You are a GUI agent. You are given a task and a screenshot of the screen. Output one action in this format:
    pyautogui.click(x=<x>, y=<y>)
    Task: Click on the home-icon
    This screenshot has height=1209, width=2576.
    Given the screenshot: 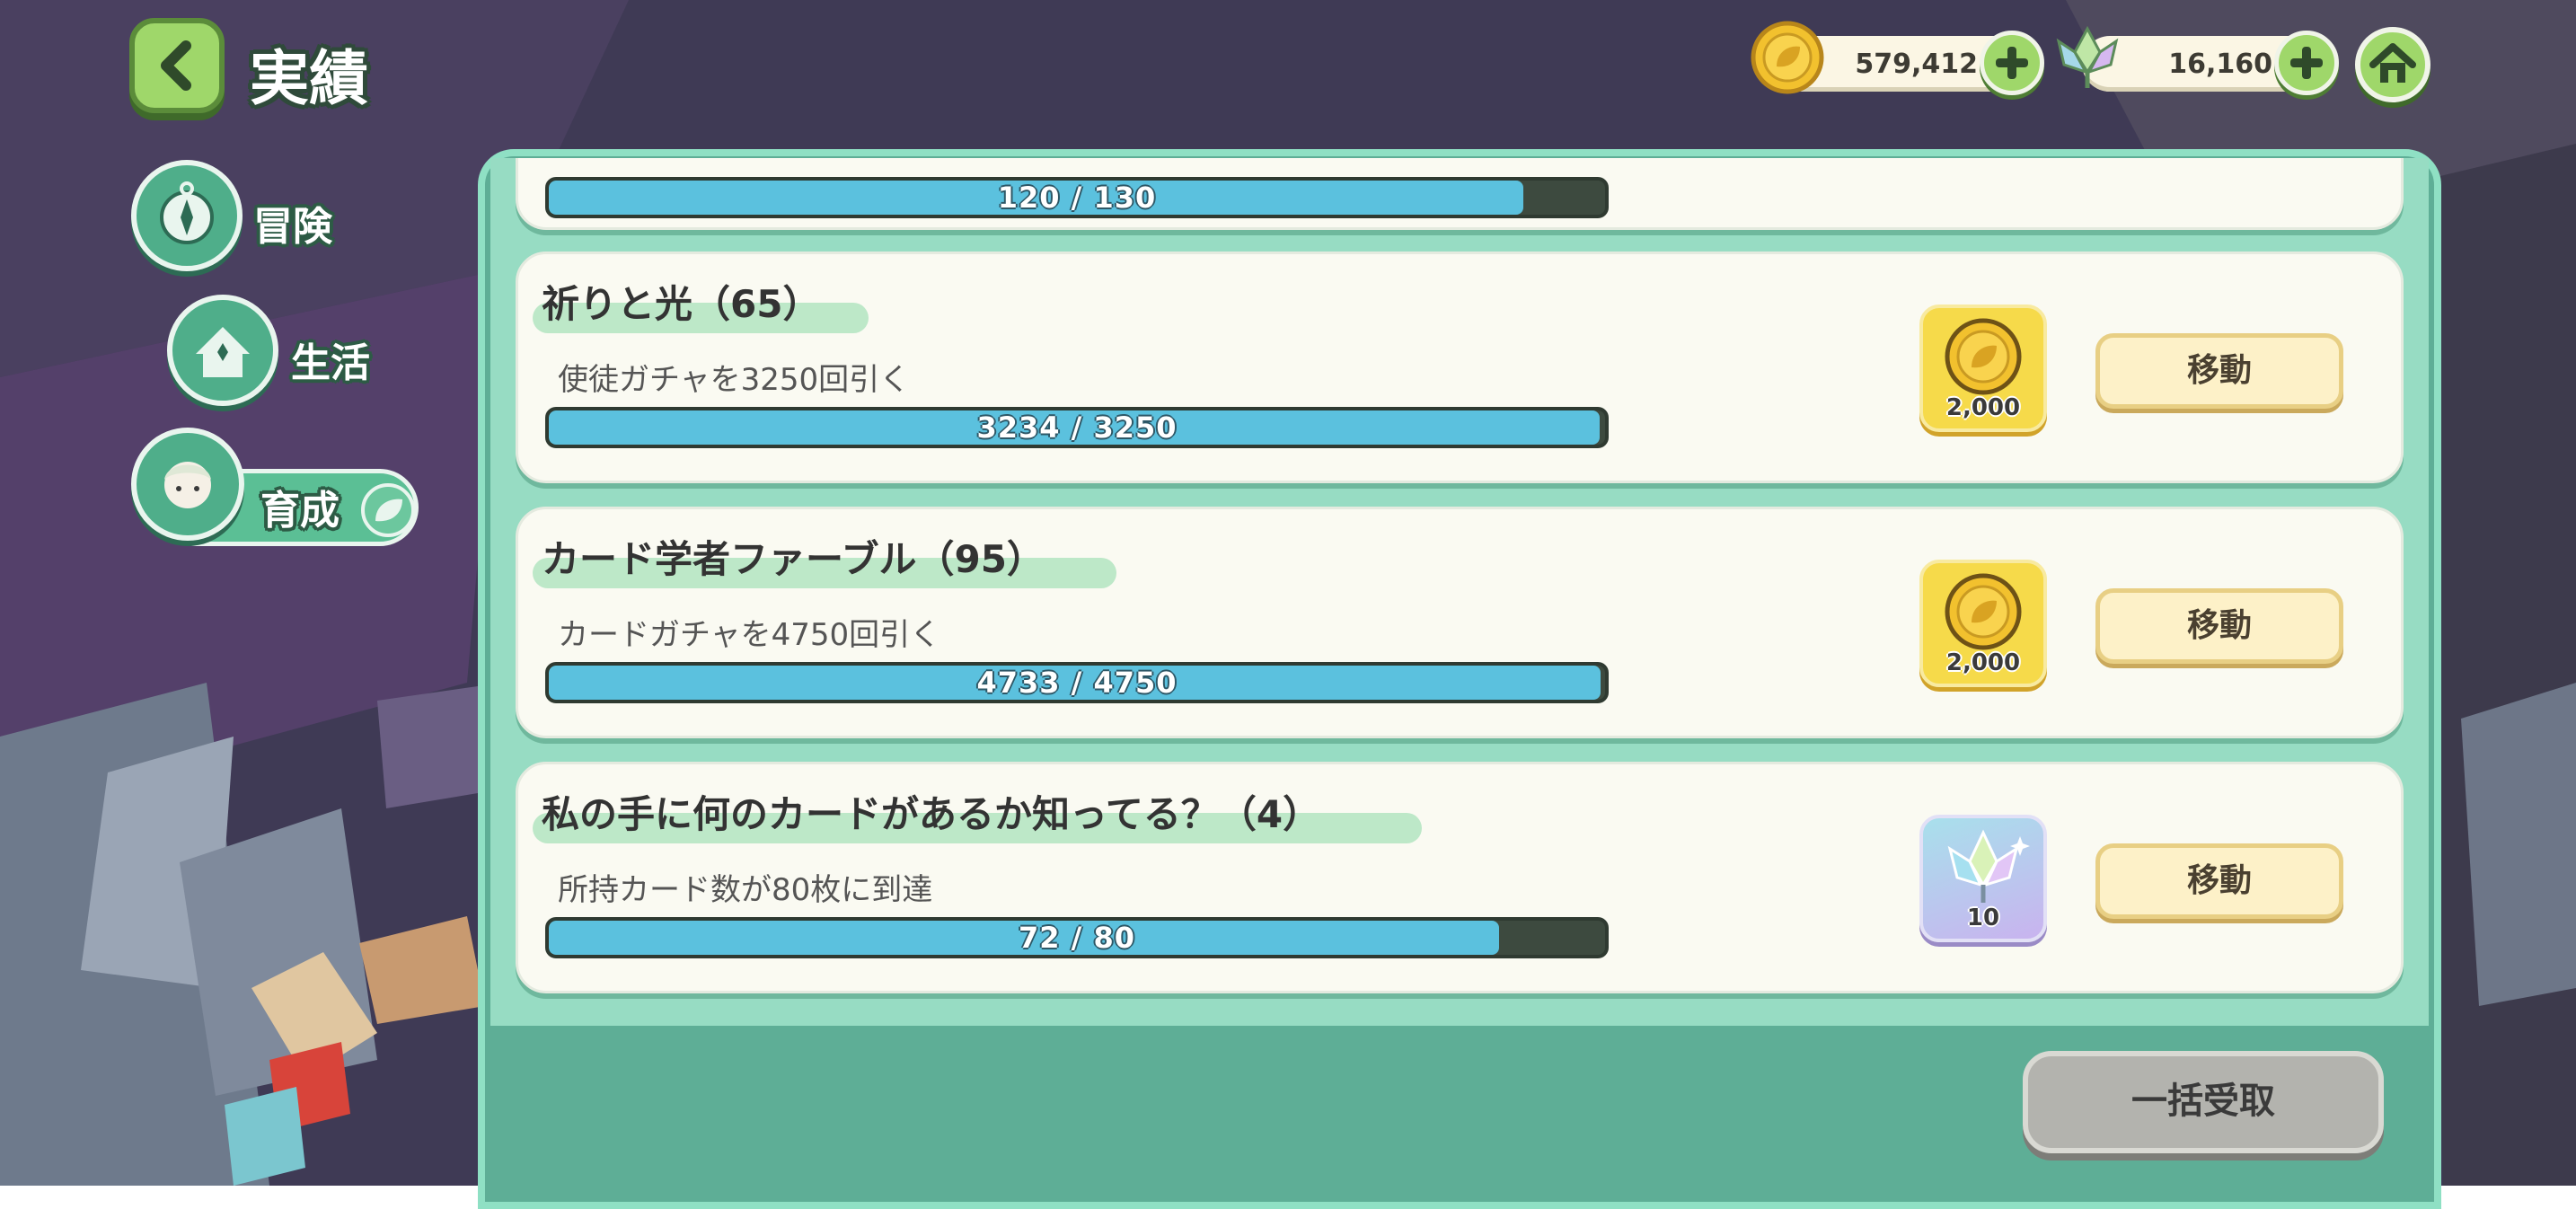 What is the action you would take?
    pyautogui.click(x=2392, y=63)
    